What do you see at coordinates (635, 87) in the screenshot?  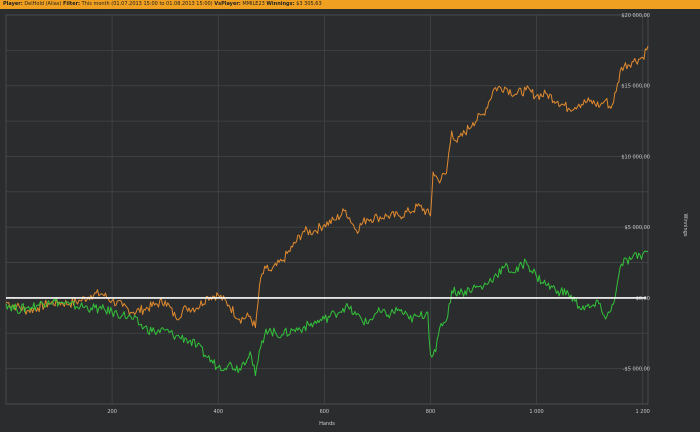 I see `y-tick-label: $15 000,00` at bounding box center [635, 87].